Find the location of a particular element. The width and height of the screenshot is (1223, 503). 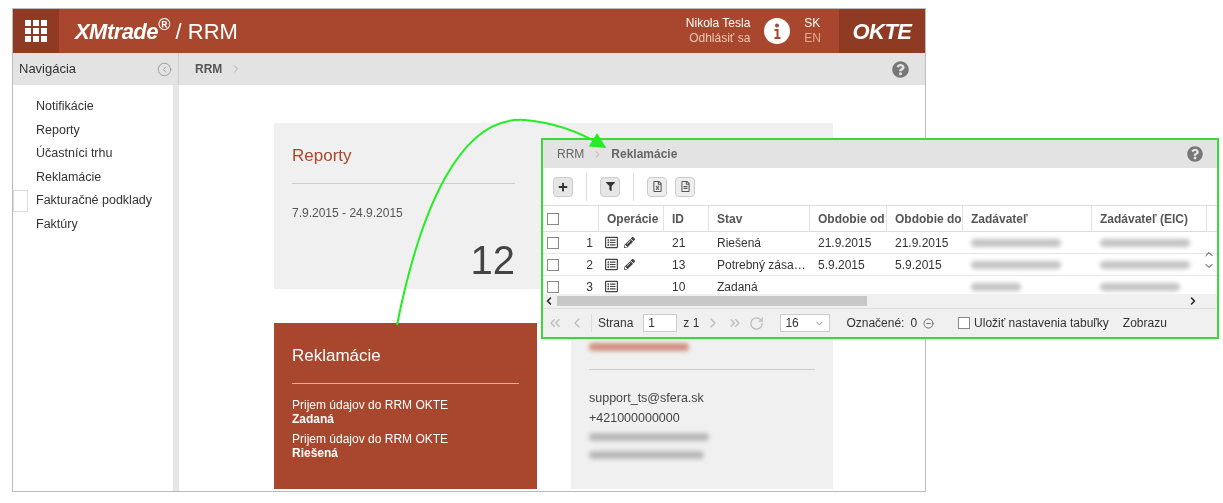

marked-count: 0 is located at coordinates (914, 323).